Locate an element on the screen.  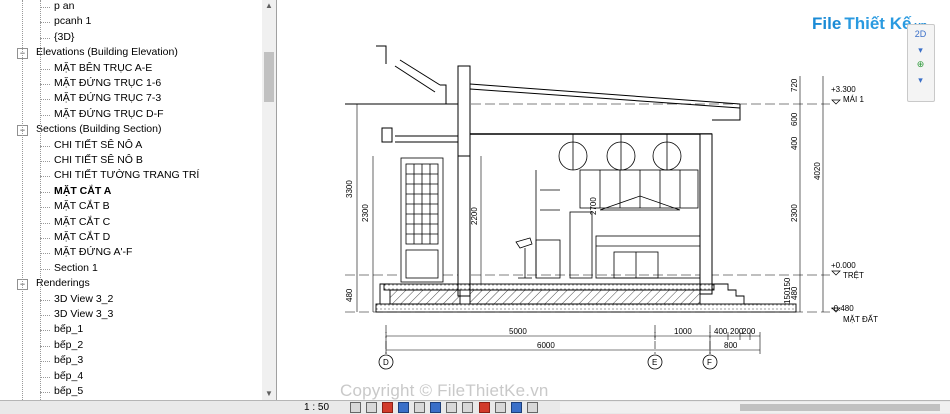
view-control-bar: 1 : 50 is located at coordinates (475, 407).